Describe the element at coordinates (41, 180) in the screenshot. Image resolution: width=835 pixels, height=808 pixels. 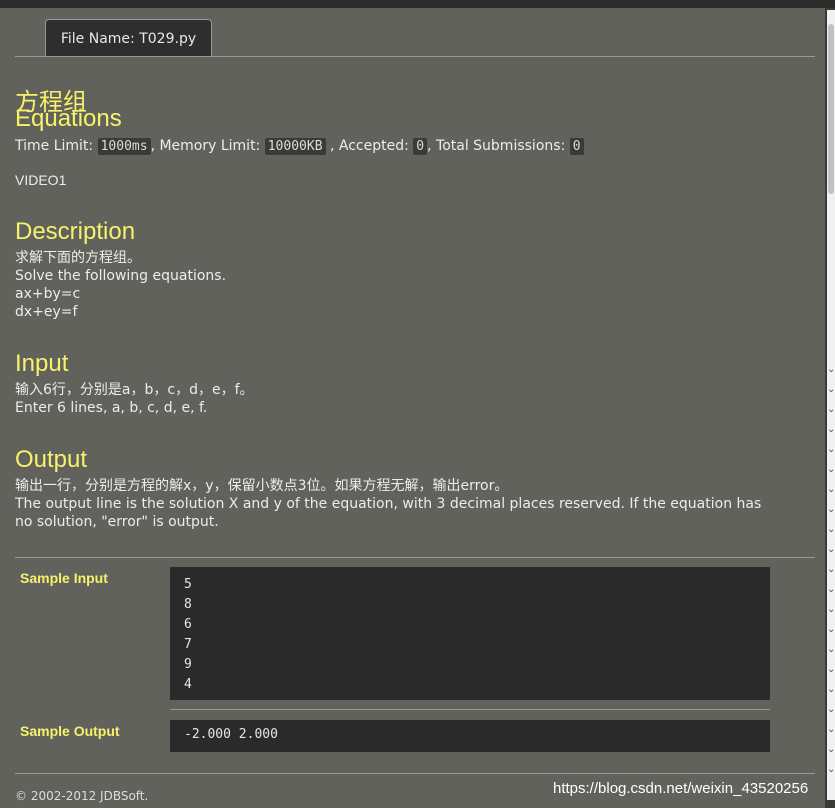
I see `problem-source: VIDEO1` at that location.